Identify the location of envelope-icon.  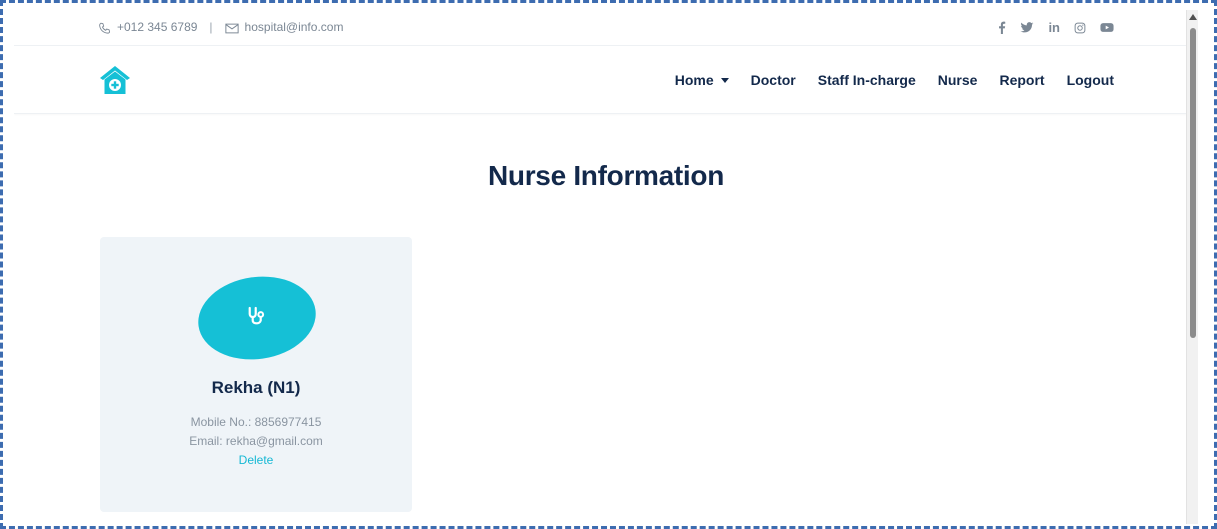
(231, 27).